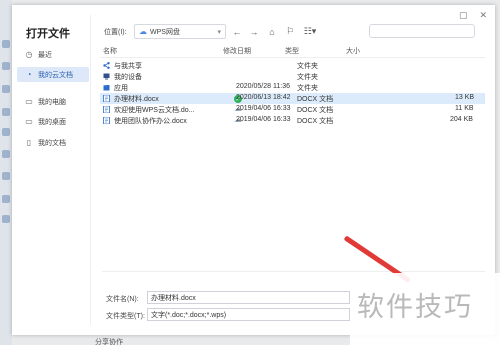  What do you see at coordinates (115, 32) in the screenshot?
I see `location-label: 位置(I):` at bounding box center [115, 32].